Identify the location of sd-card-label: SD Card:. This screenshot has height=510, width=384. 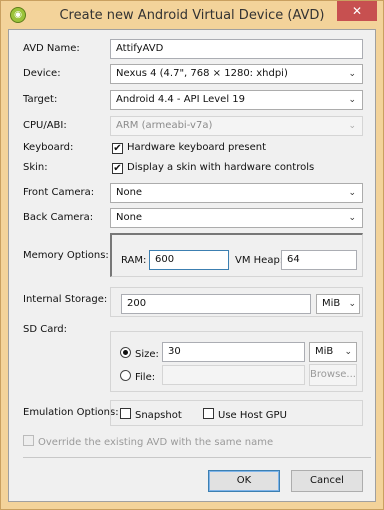
(45, 329).